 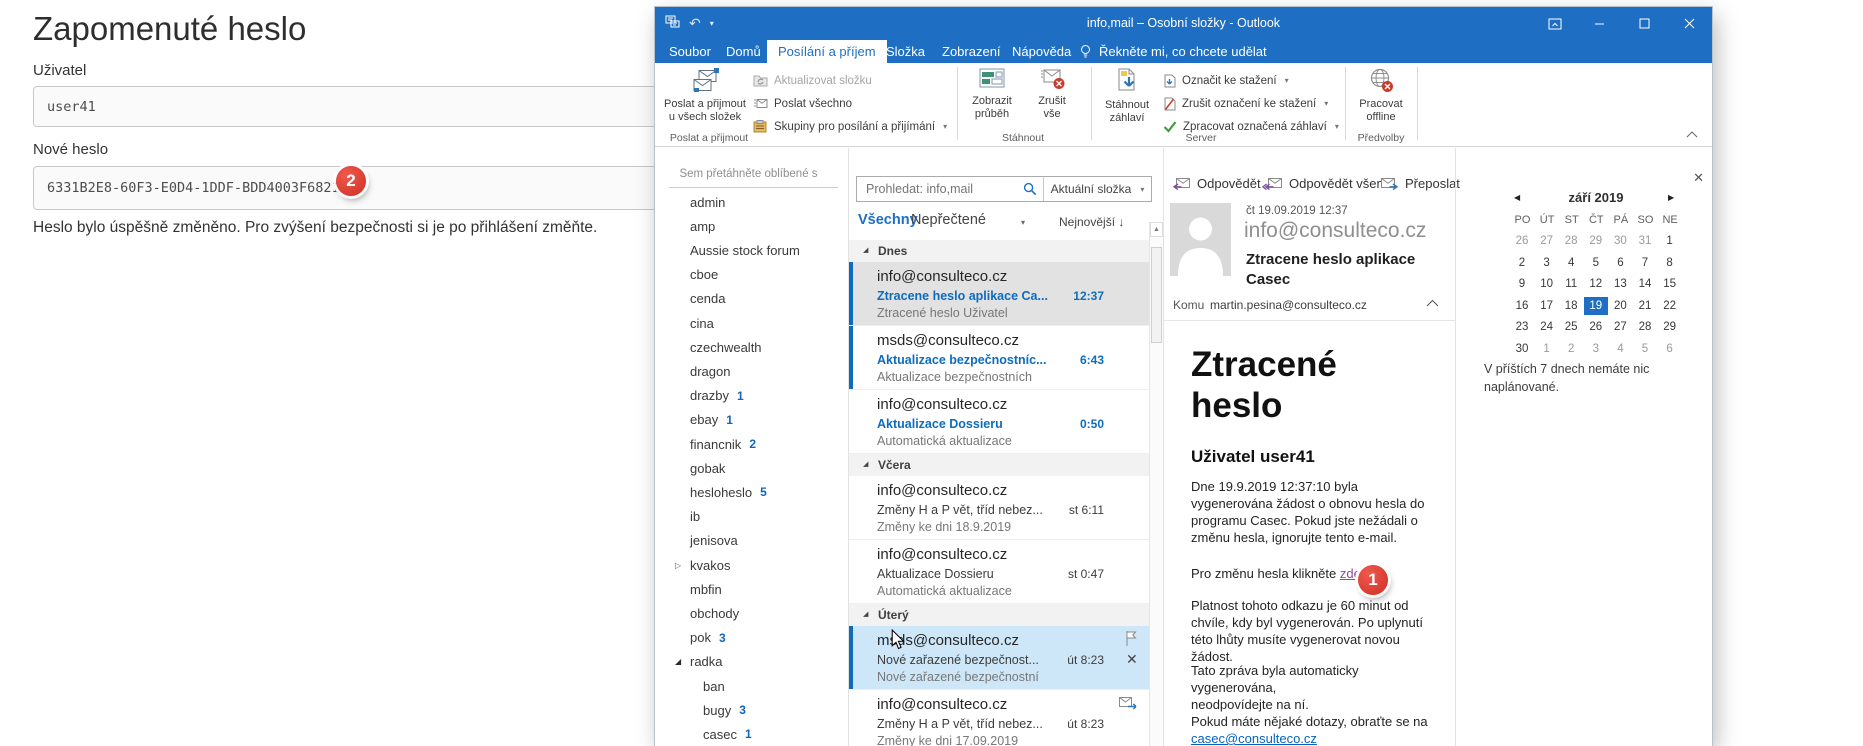 I want to click on calendar-day: 17, so click(x=1547, y=306).